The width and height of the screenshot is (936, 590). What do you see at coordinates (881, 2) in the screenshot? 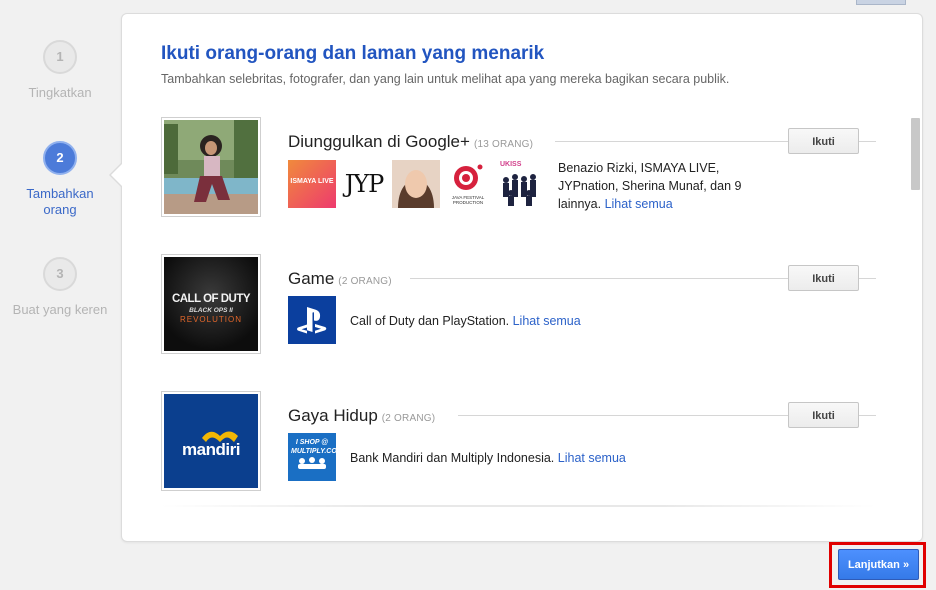
I see `profile-avatar` at bounding box center [881, 2].